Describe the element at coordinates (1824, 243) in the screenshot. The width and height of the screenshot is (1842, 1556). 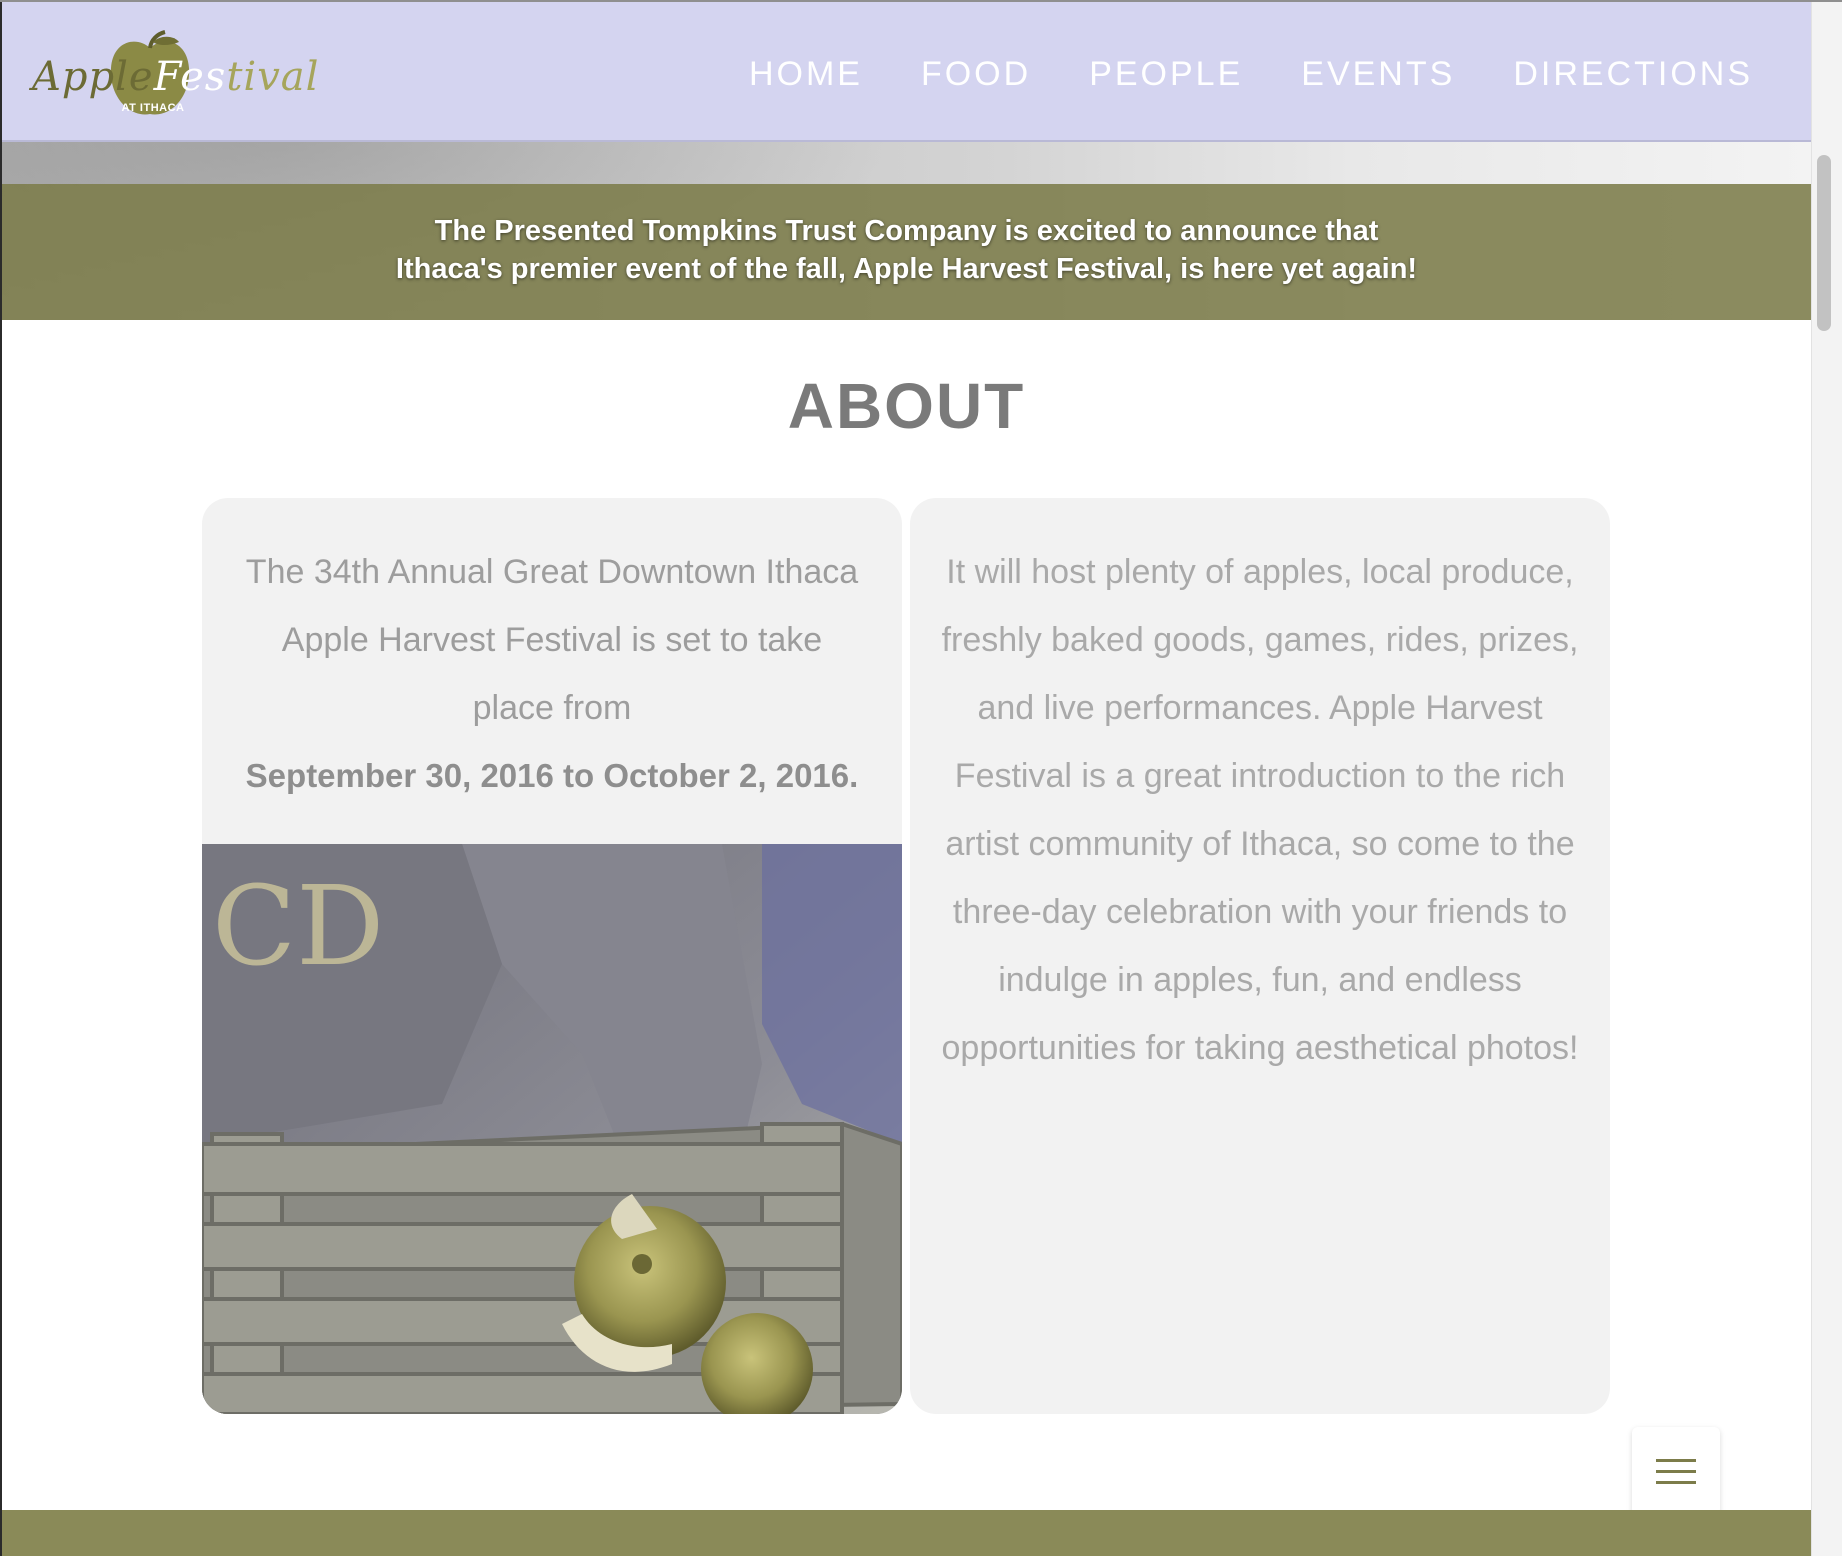
I see `scrollbar-thumb` at that location.